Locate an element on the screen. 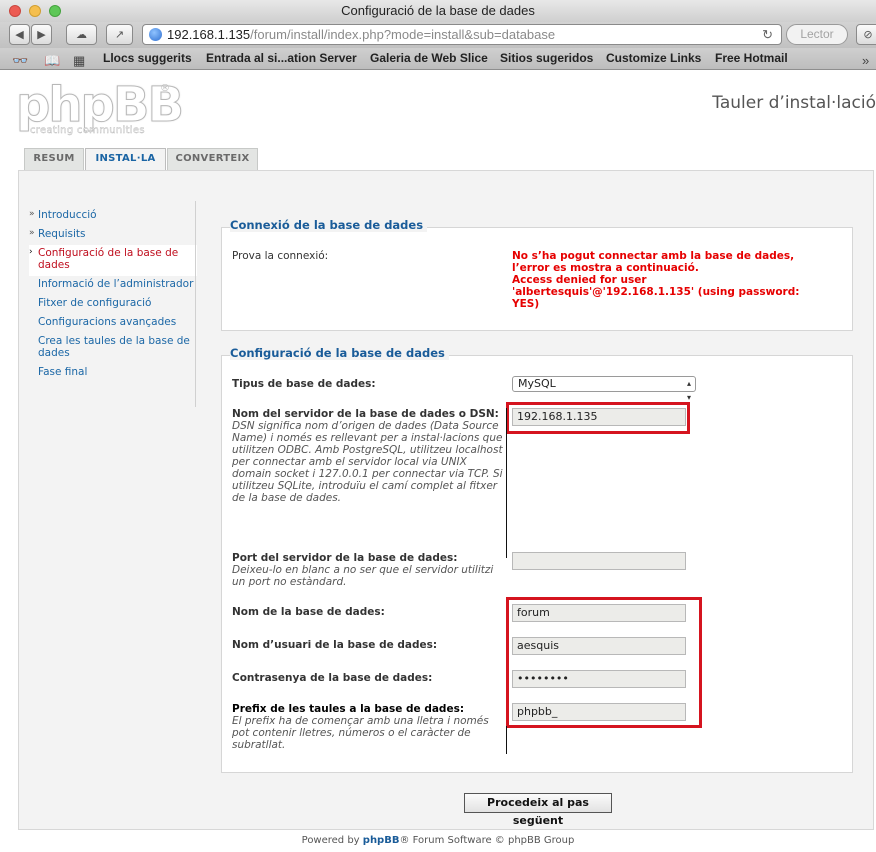 This screenshot has width=876, height=852. bookmark-item: Customize Links is located at coordinates (653, 58).